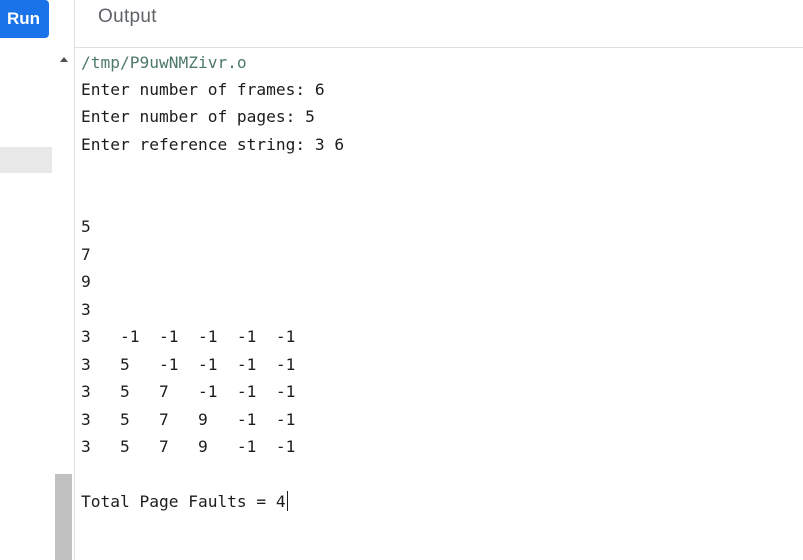  What do you see at coordinates (86, 226) in the screenshot?
I see `output-line: 5` at bounding box center [86, 226].